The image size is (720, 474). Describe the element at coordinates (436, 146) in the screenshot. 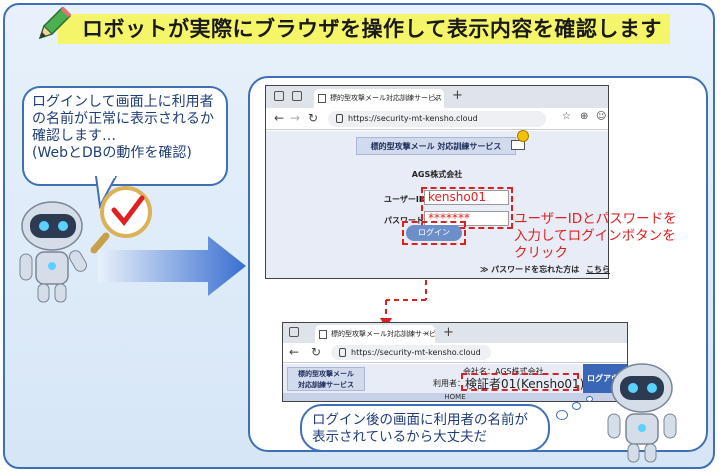

I see `site-logo-text: 標的型攻撃メール 対応訓練サービス` at that location.